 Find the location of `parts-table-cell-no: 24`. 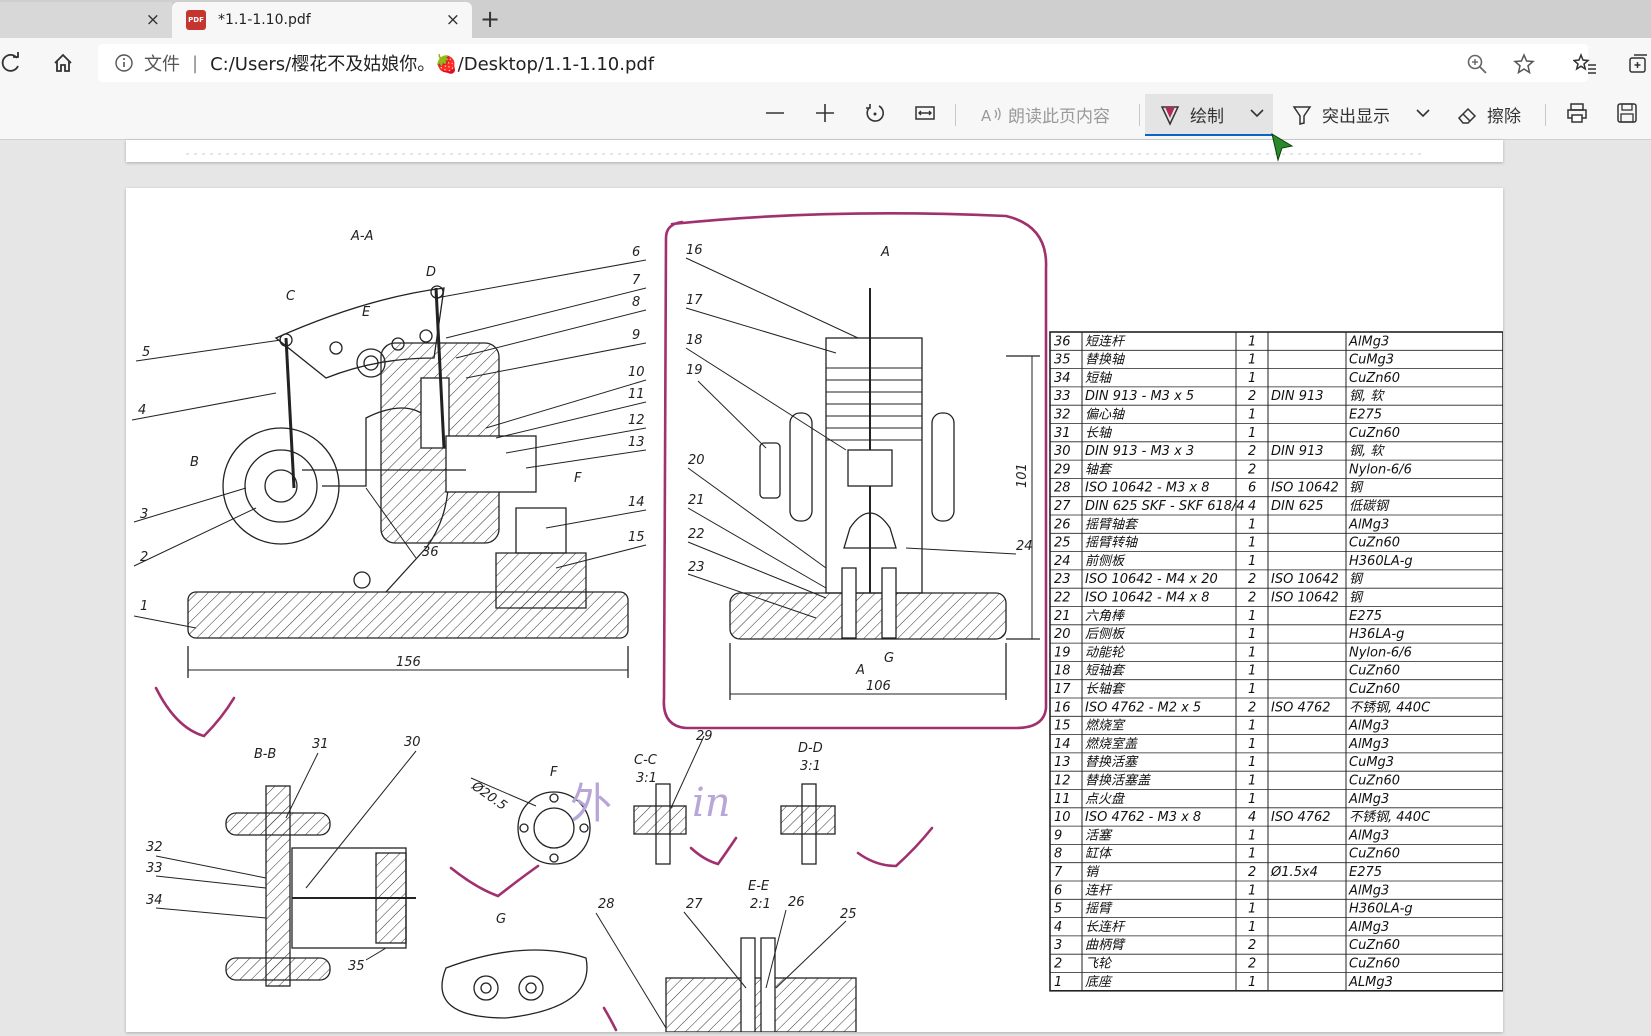

parts-table-cell-no: 24 is located at coordinates (1062, 561).